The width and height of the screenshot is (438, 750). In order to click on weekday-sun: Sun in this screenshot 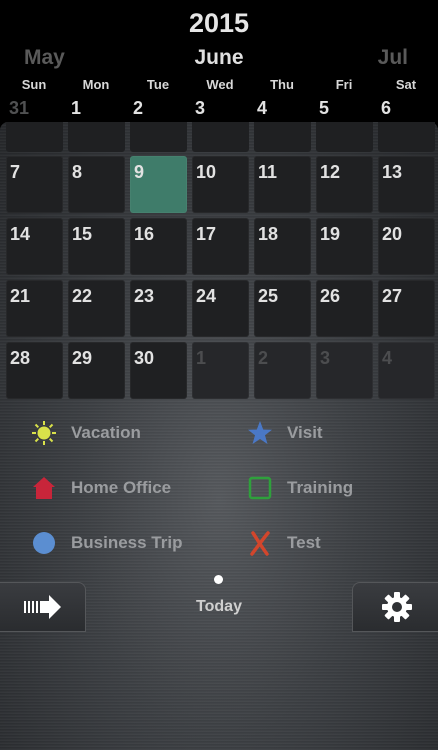, I will do `click(34, 84)`.